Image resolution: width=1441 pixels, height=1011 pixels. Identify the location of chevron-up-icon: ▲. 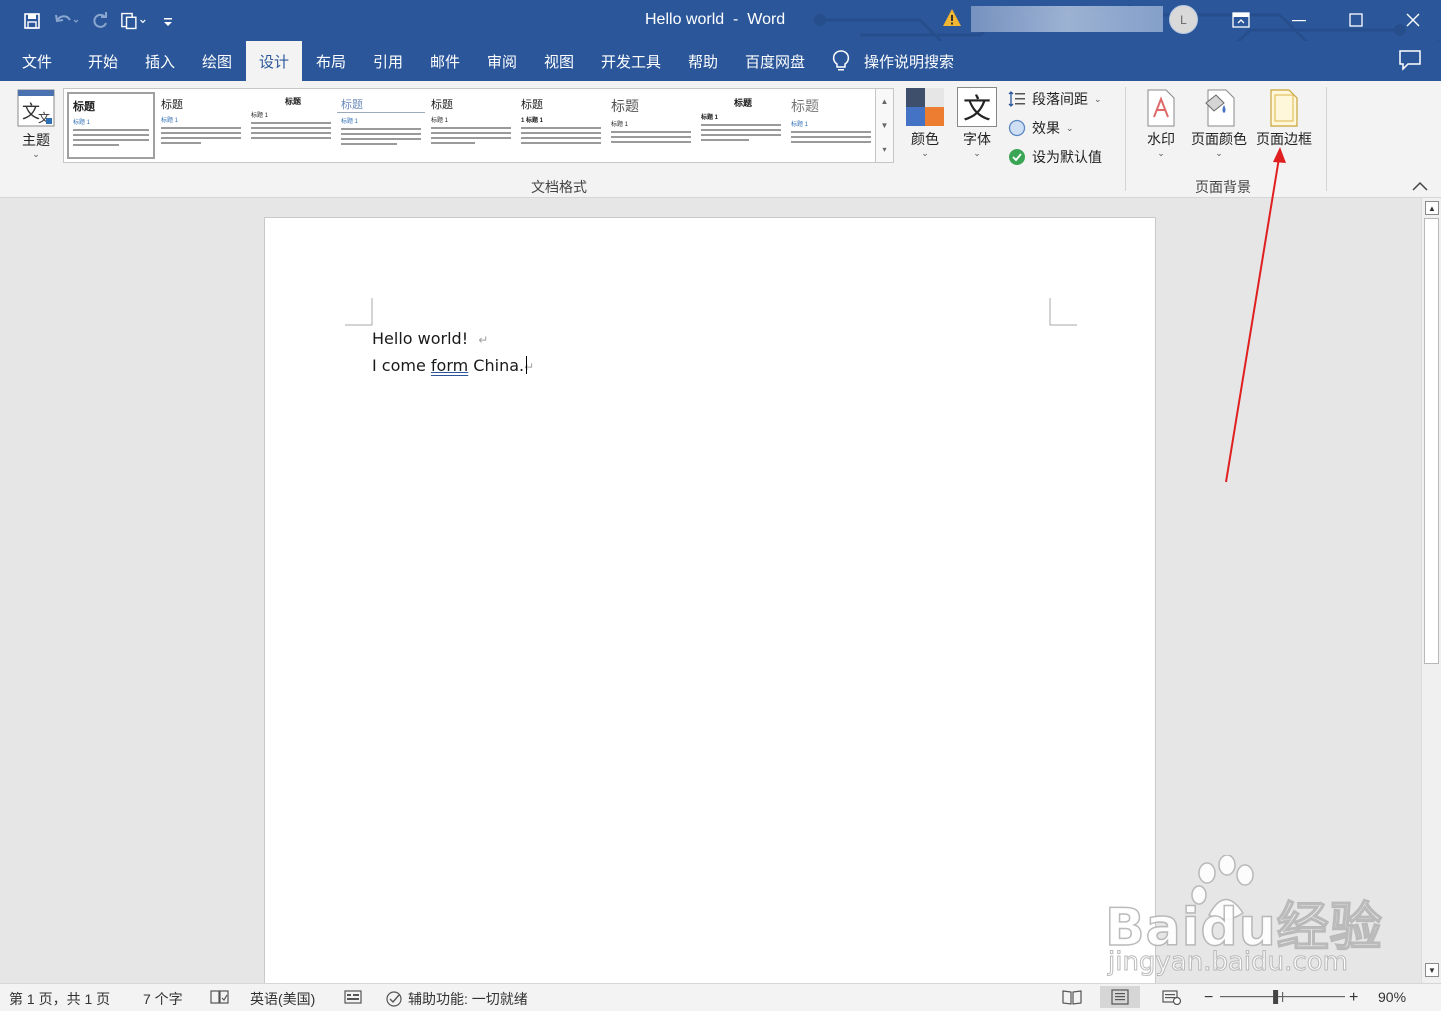
(885, 101).